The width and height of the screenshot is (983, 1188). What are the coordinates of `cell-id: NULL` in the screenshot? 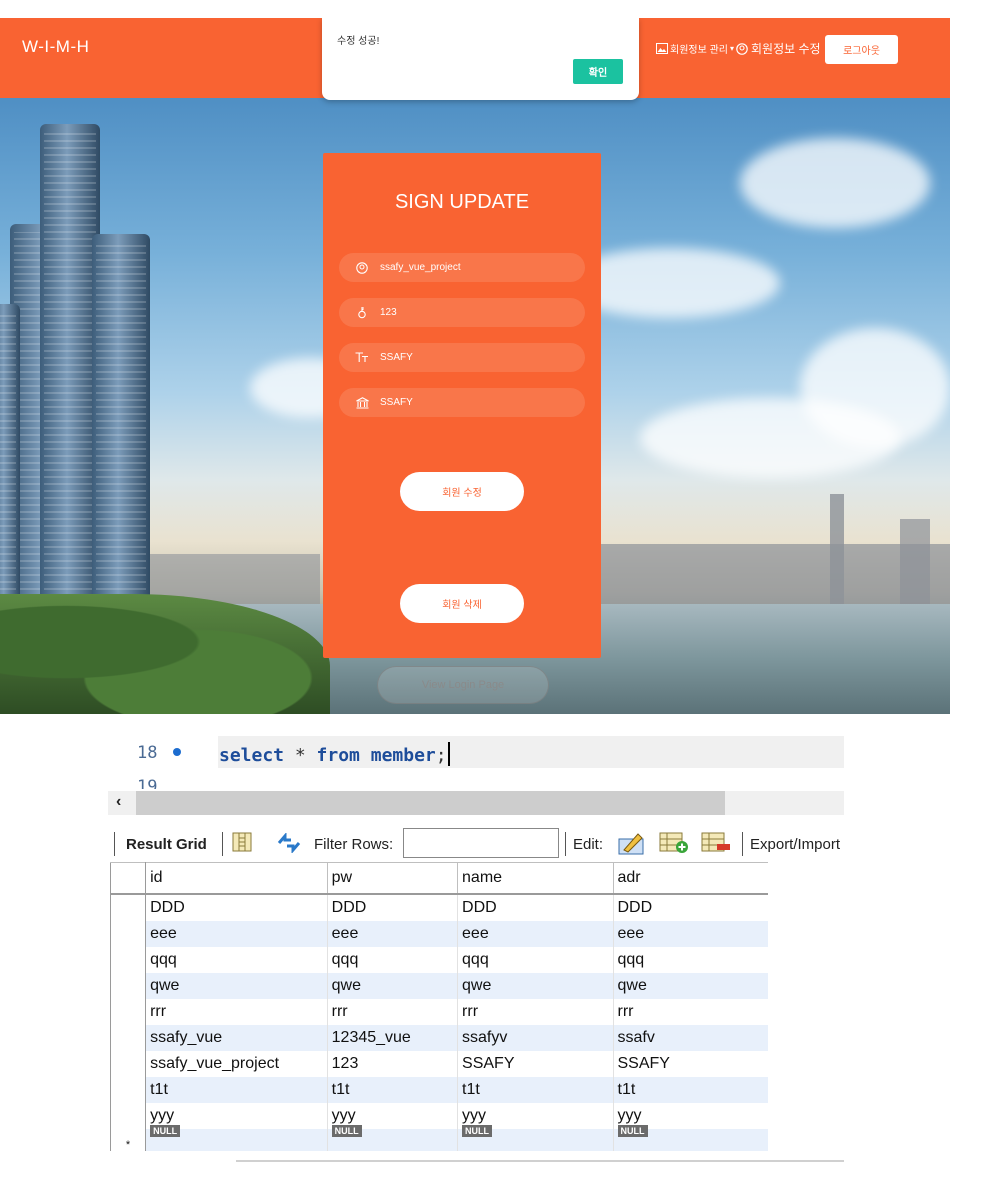 It's located at (236, 1138).